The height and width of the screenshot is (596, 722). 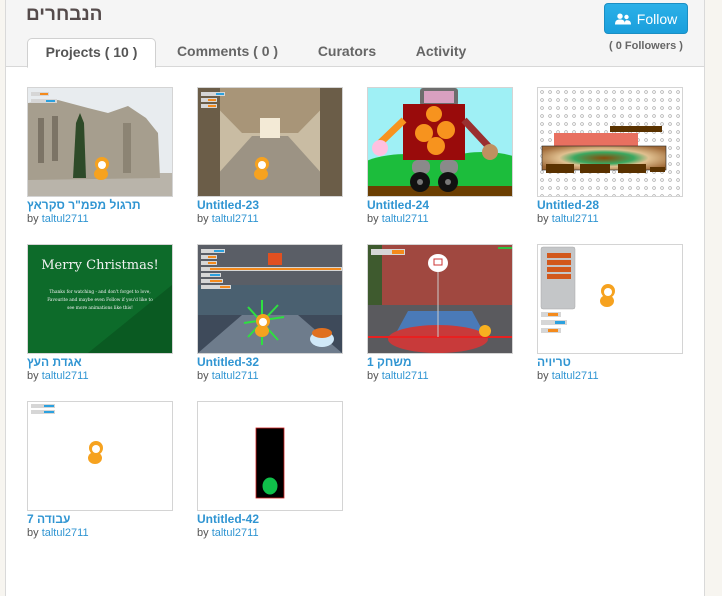 I want to click on project-card: משחק 1 by taltul2711, so click(x=440, y=319).